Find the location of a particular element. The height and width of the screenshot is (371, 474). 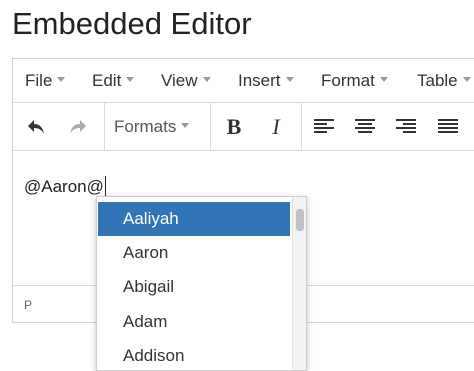

align-justify-button is located at coordinates (448, 127).